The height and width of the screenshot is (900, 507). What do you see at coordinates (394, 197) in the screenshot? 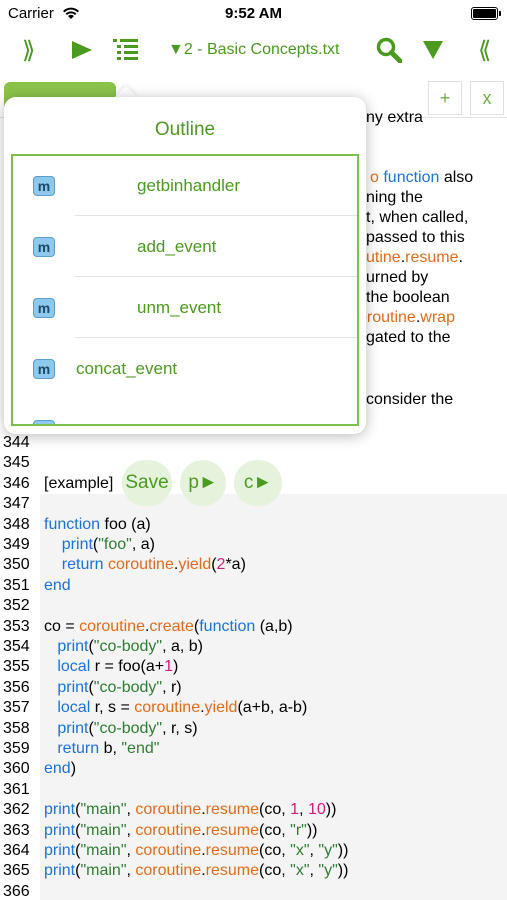
I see `prose-line: ning the` at bounding box center [394, 197].